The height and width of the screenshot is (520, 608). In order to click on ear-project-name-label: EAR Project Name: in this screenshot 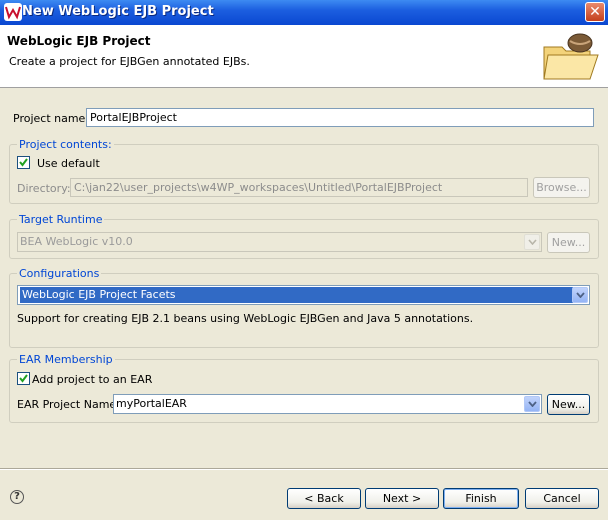, I will do `click(68, 404)`.